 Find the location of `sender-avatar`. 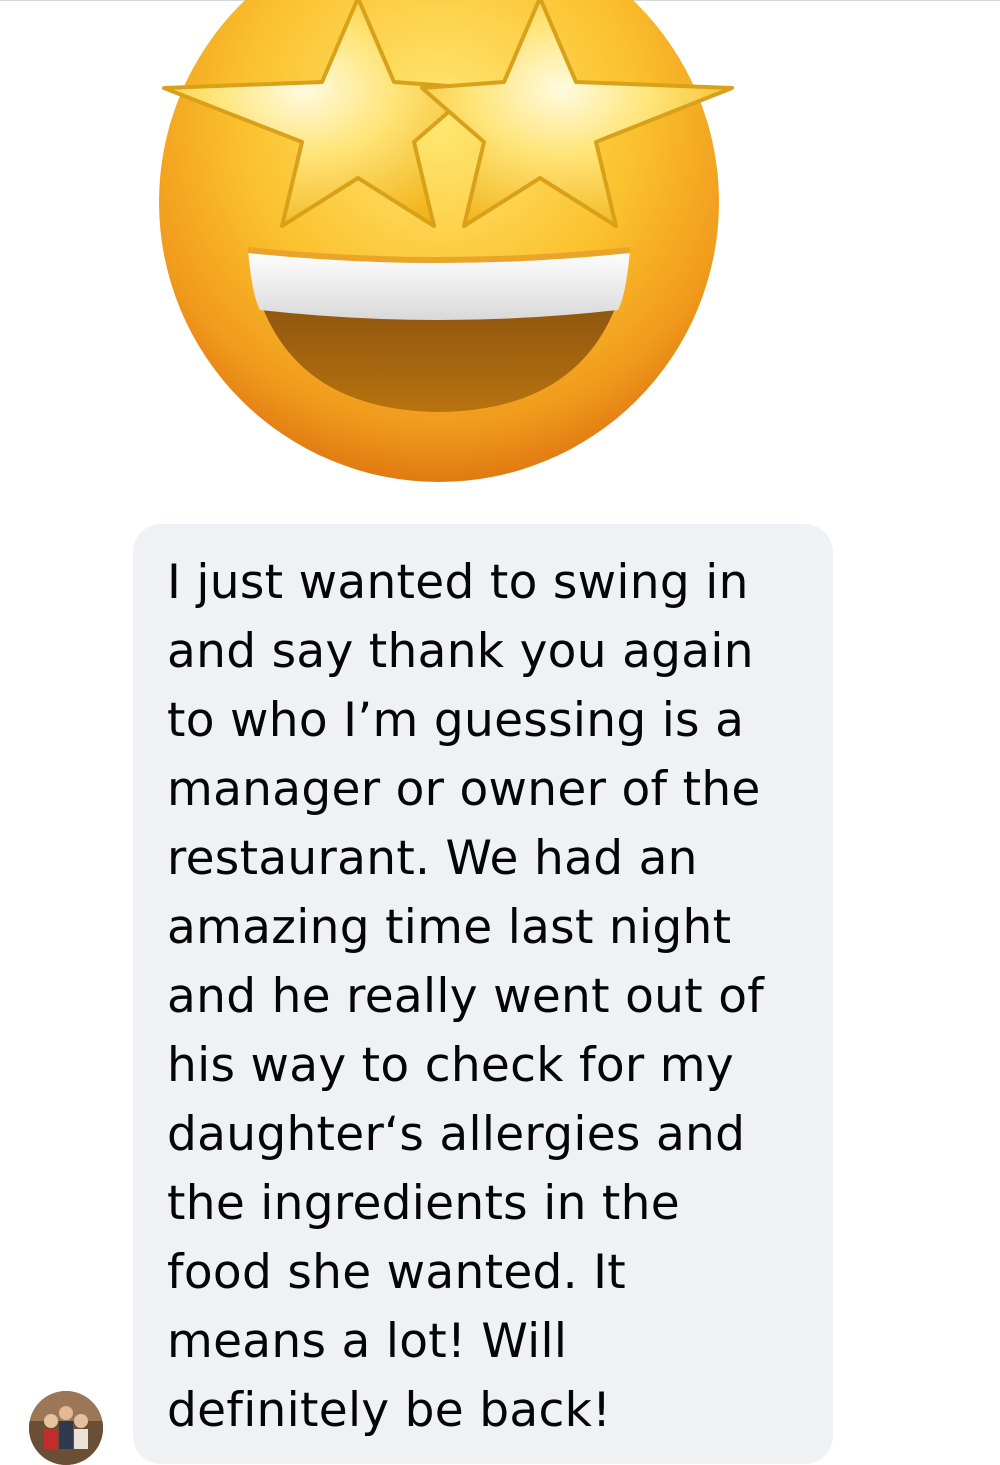

sender-avatar is located at coordinates (66, 1428).